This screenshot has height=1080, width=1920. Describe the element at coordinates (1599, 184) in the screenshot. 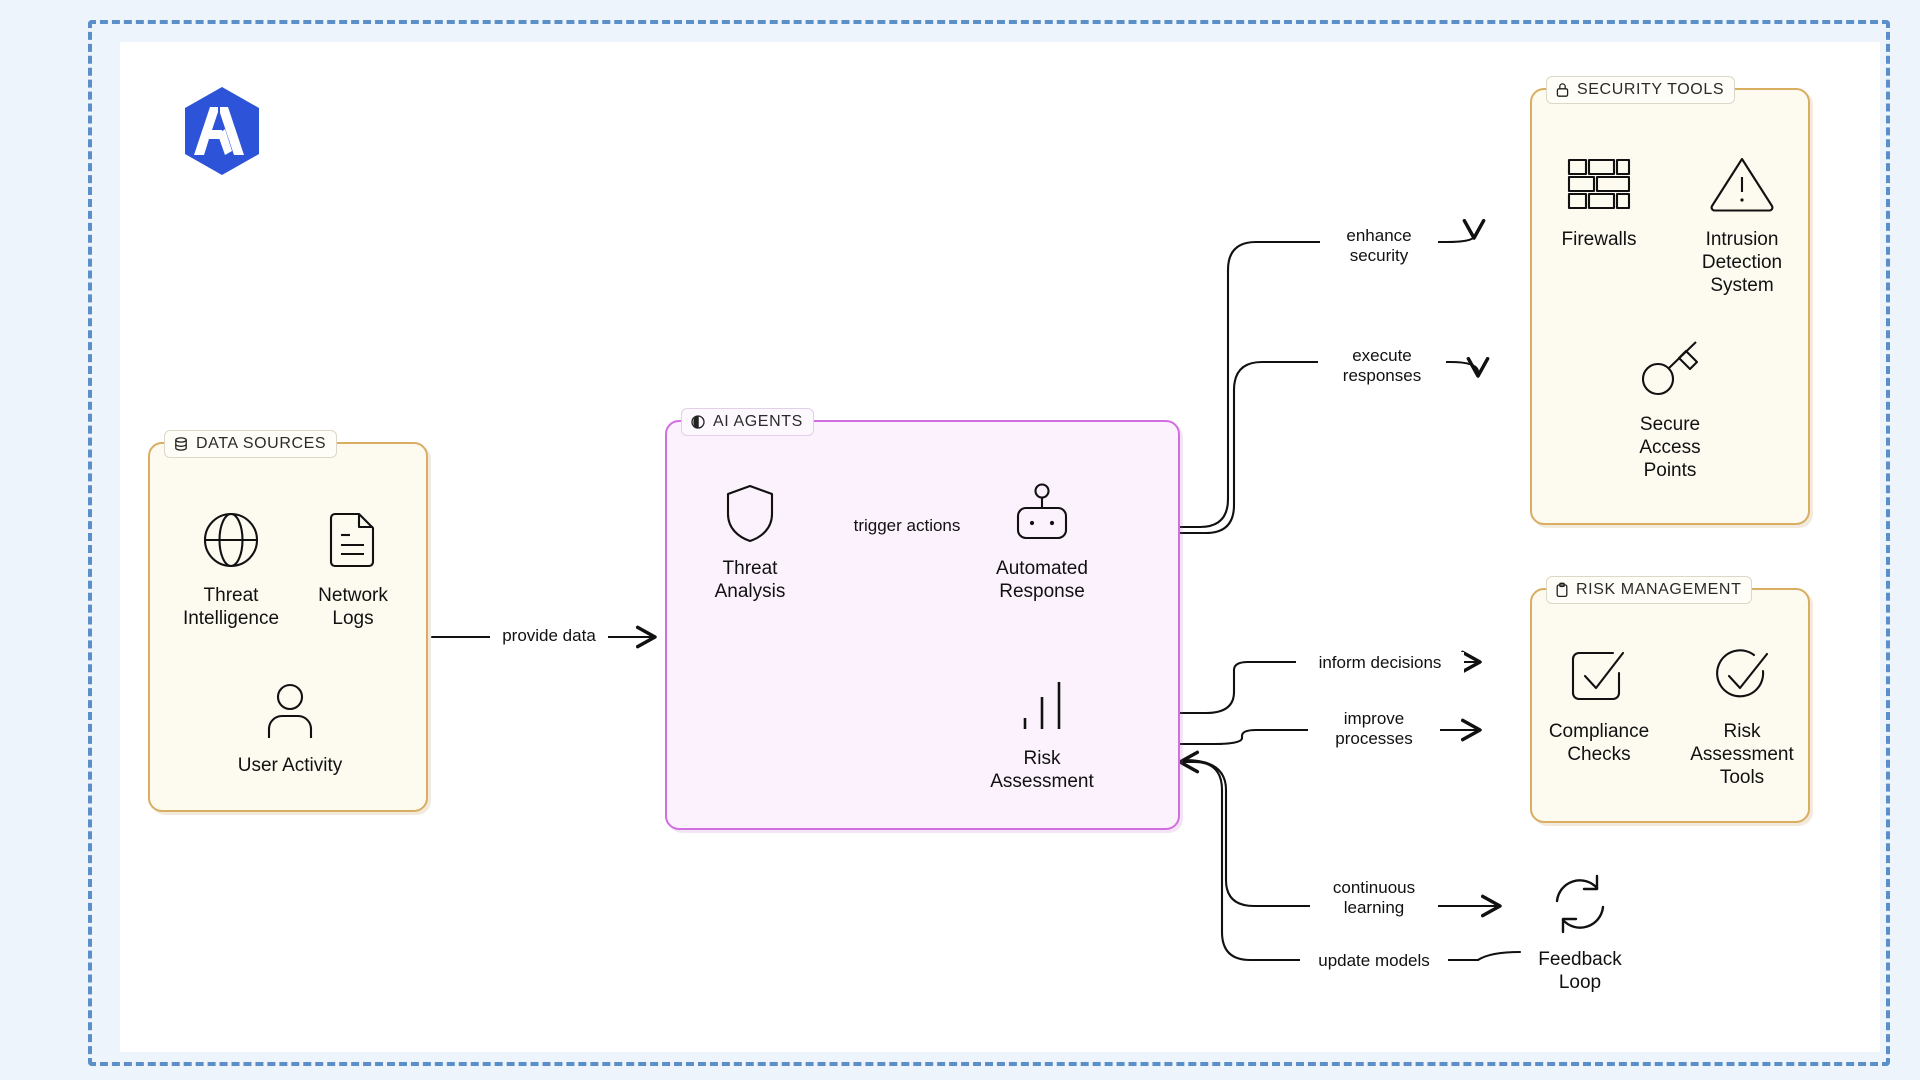

I see `brick-wall-icon` at that location.